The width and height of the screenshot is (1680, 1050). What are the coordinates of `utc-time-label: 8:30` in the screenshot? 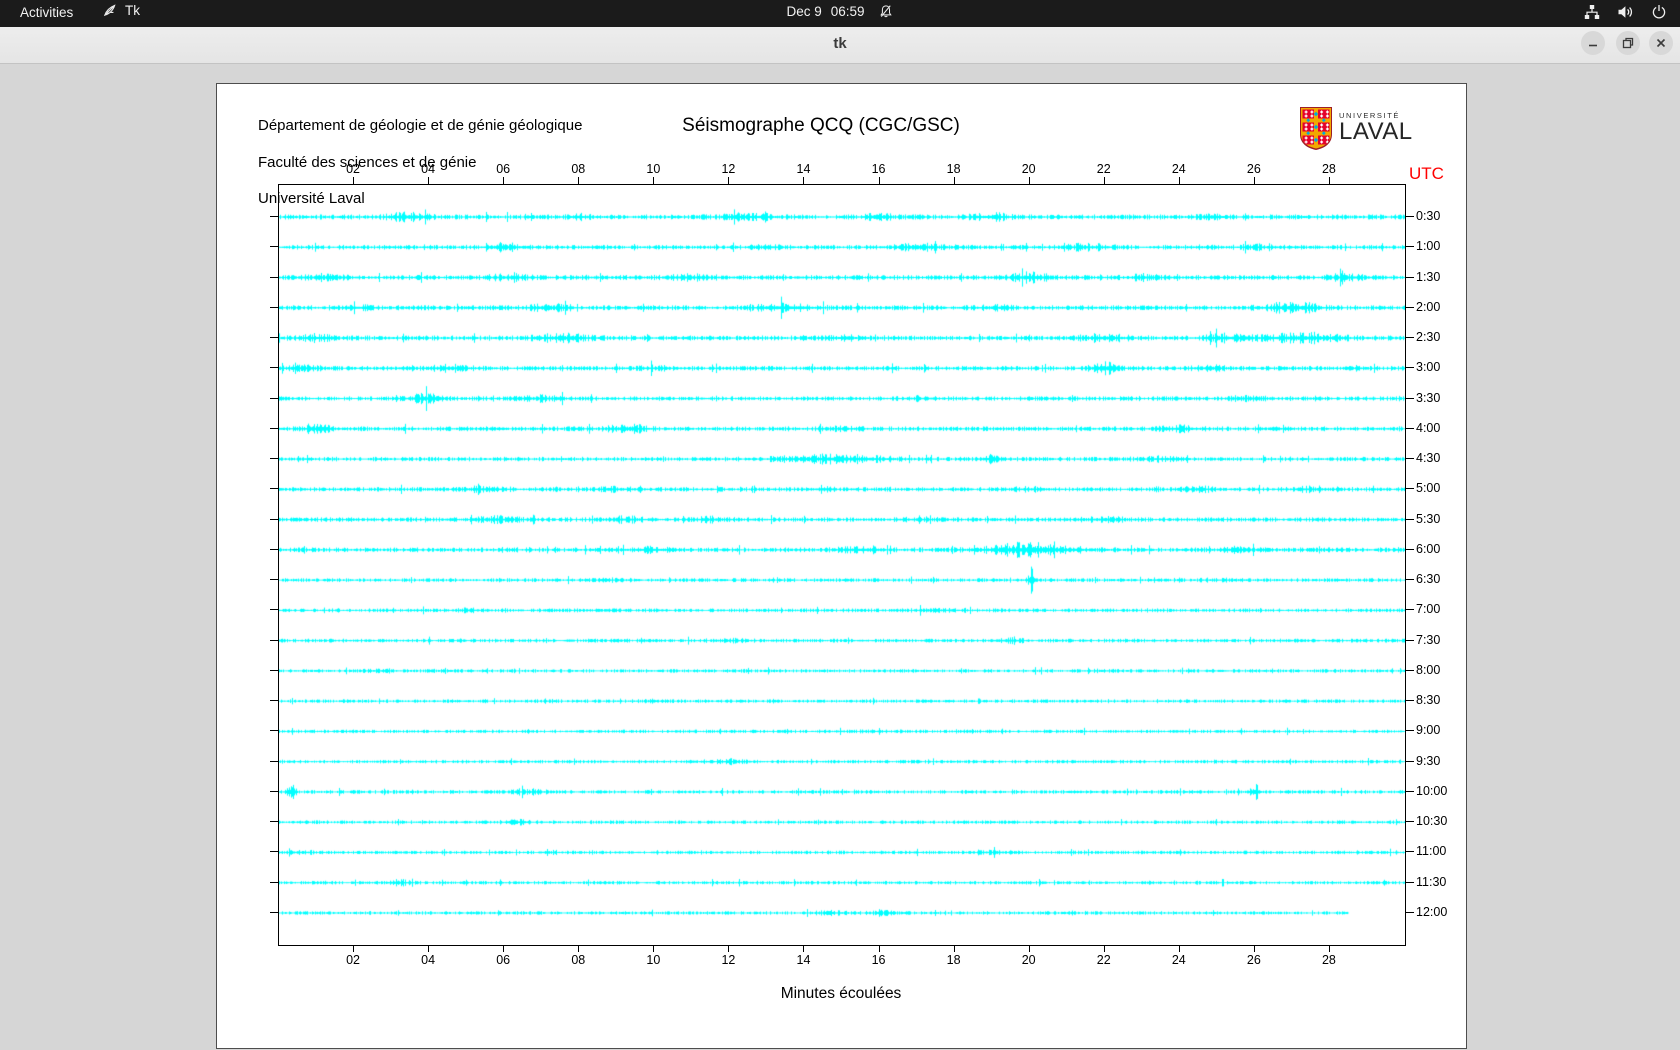 It's located at (1428, 700).